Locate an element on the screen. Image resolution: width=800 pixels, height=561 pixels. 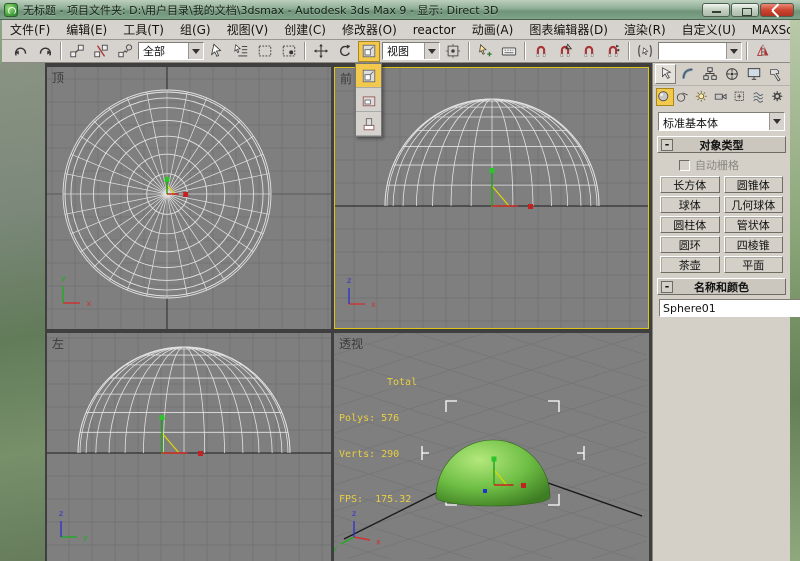
name-color-row is located at coordinates (729, 308).